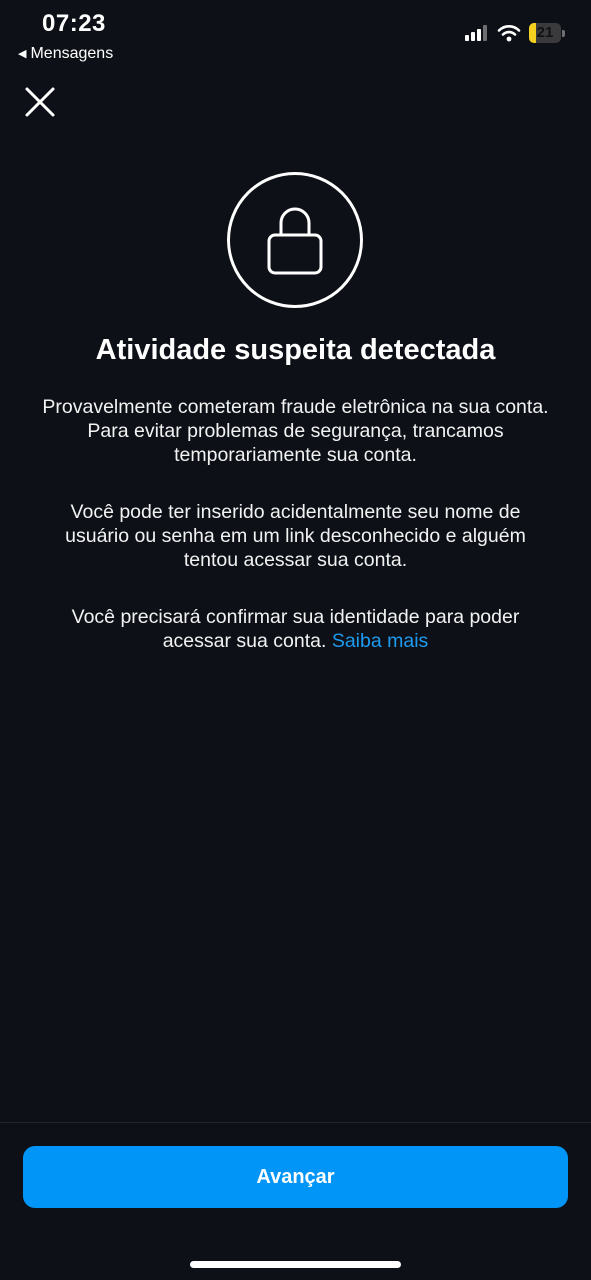 The image size is (591, 1280). Describe the element at coordinates (72, 53) in the screenshot. I see `back-app-label: Mensagens` at that location.